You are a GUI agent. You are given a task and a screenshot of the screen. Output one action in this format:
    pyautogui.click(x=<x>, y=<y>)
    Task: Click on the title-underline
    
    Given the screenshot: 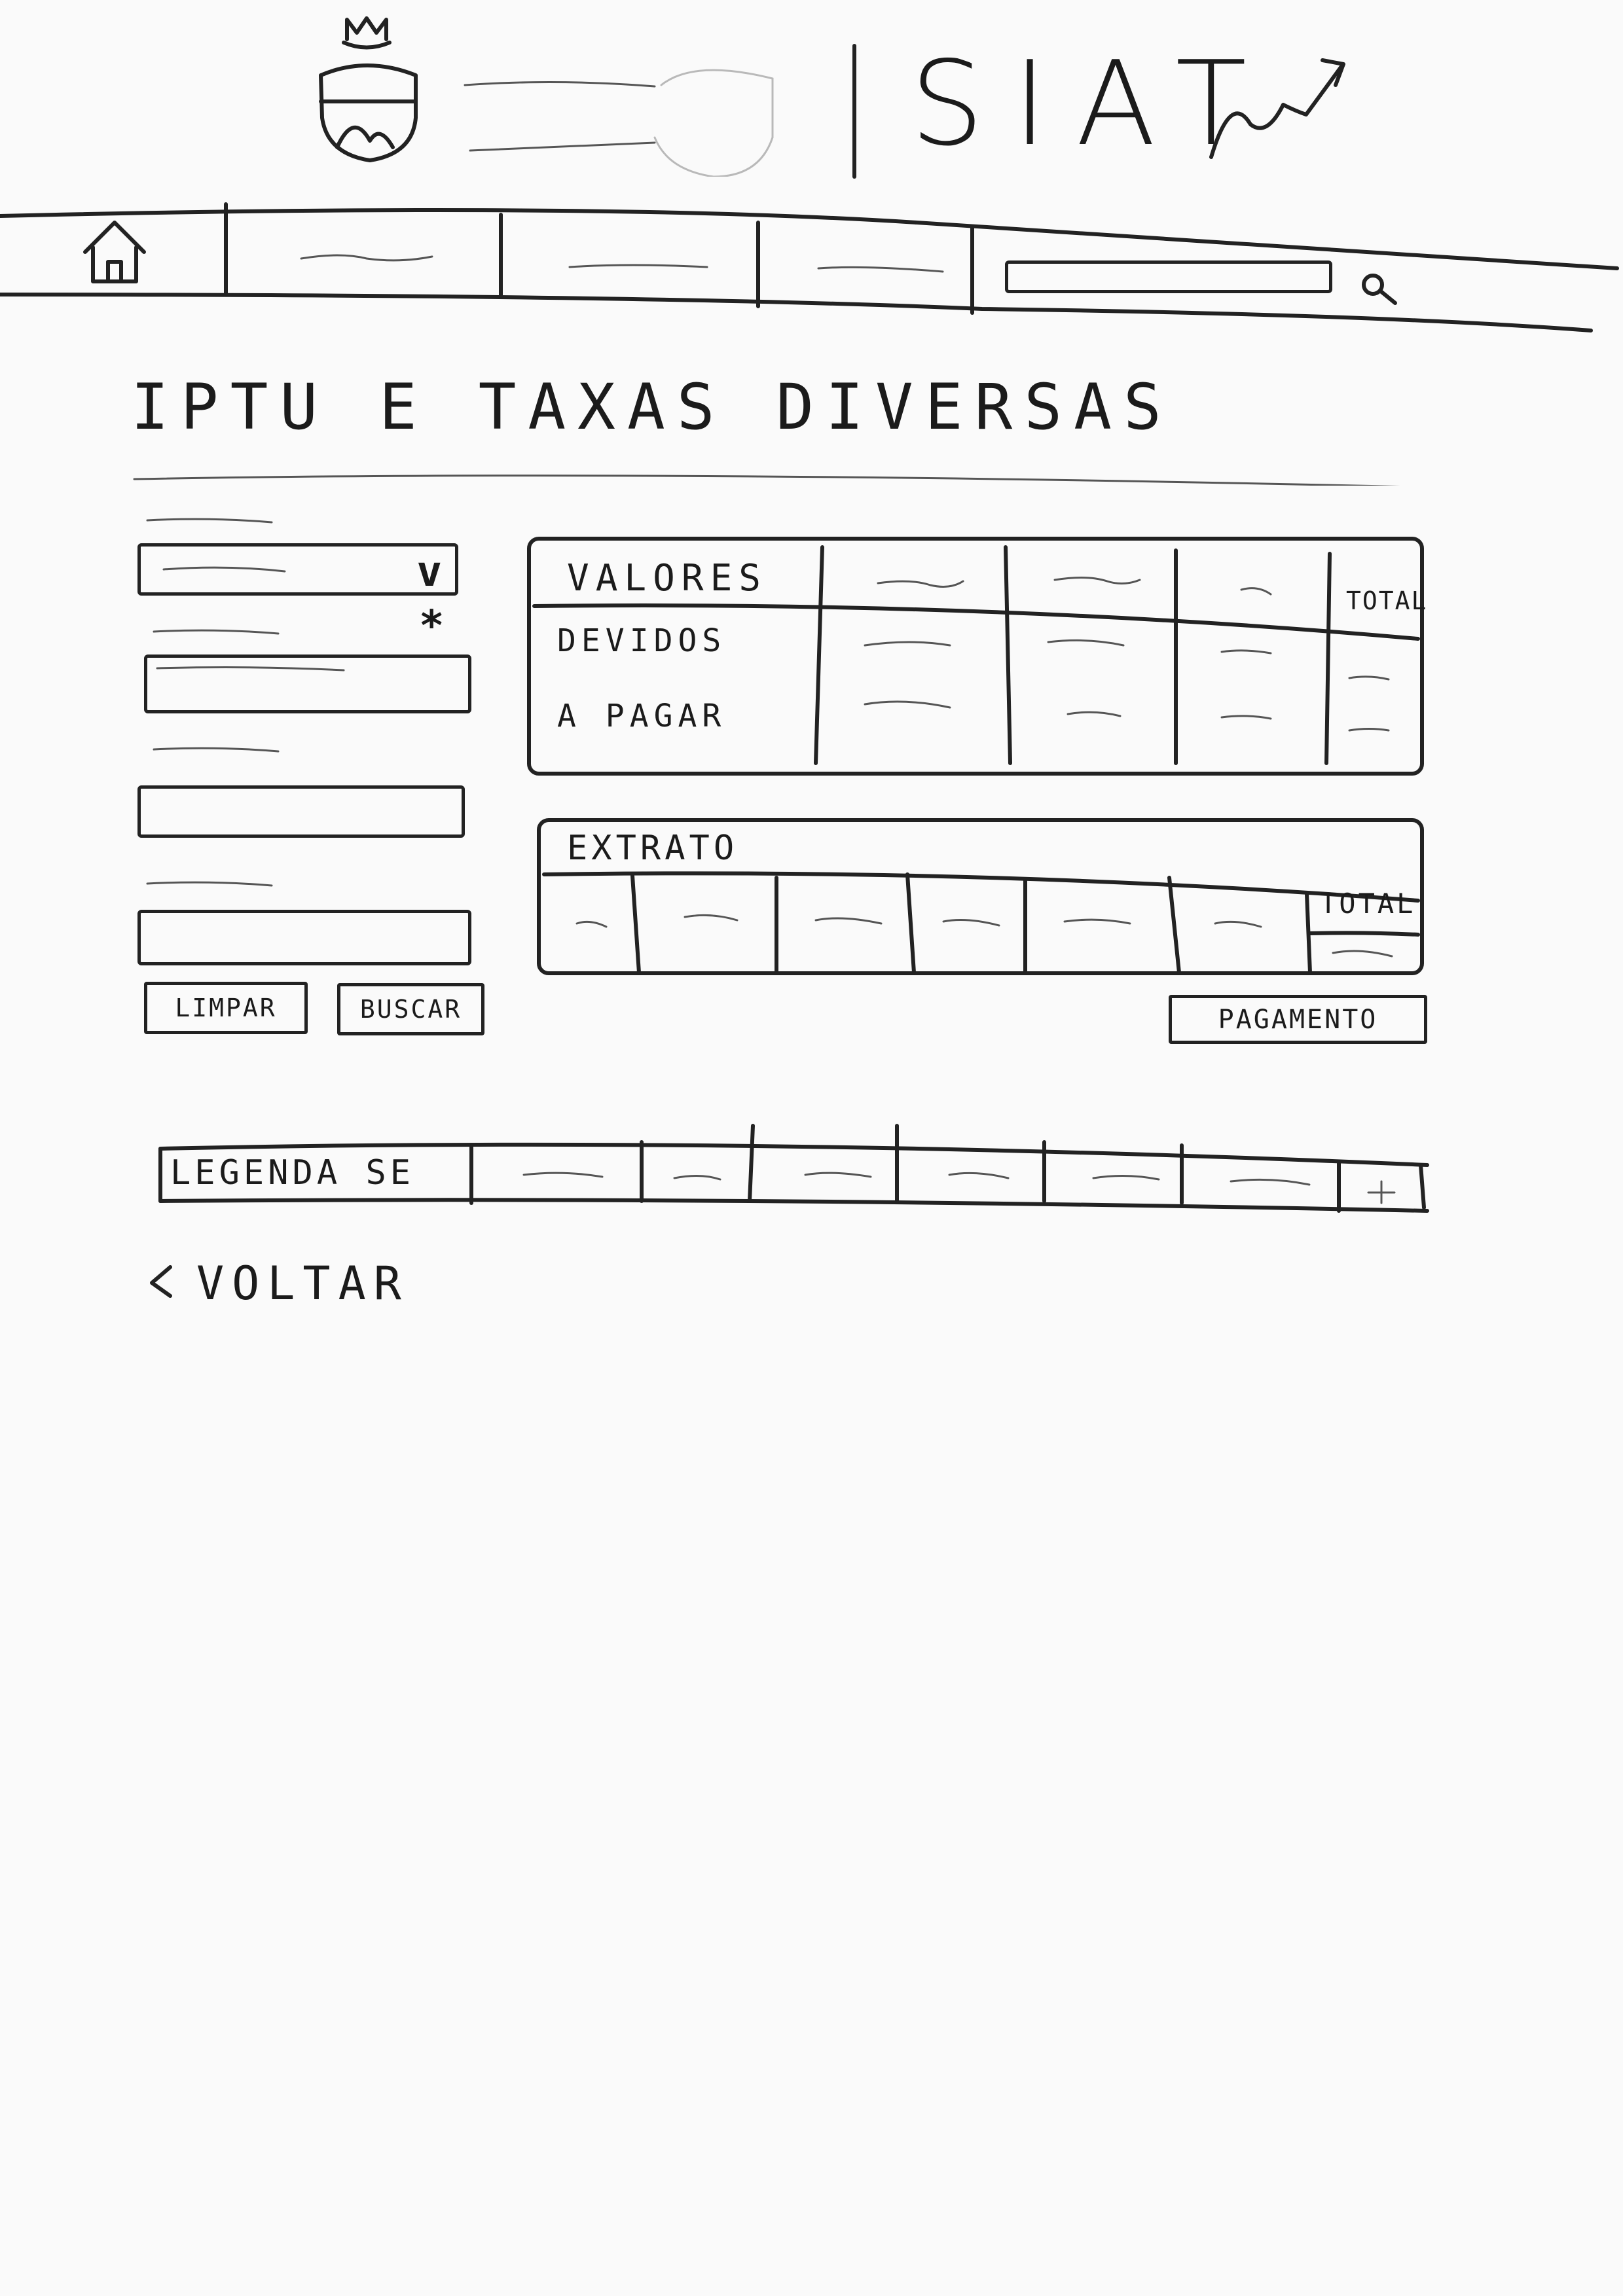 What is the action you would take?
    pyautogui.click(x=766, y=480)
    